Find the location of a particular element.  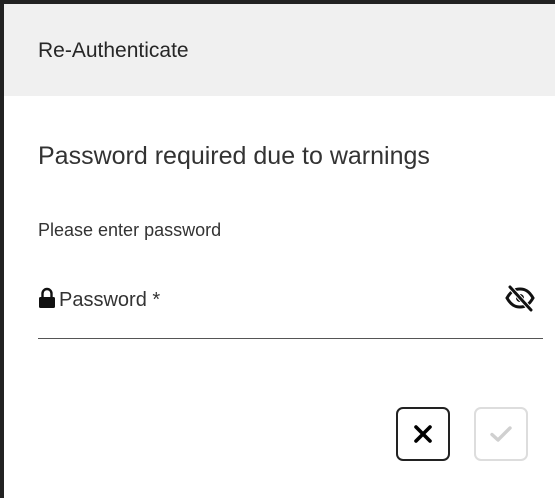

checkmark-icon is located at coordinates (501, 434).